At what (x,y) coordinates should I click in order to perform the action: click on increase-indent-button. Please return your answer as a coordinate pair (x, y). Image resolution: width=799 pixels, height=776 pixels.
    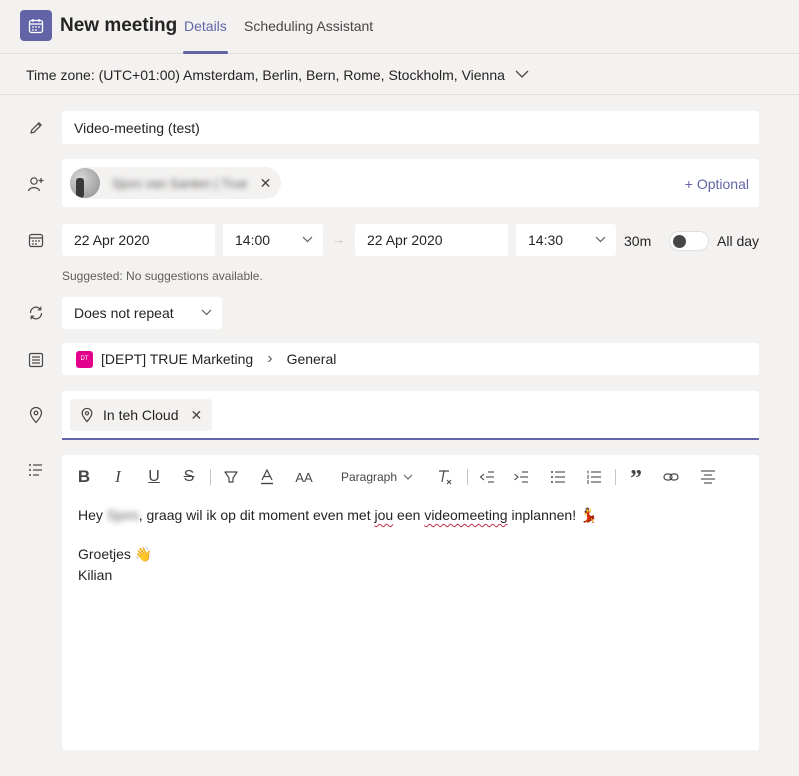
    Looking at the image, I should click on (521, 477).